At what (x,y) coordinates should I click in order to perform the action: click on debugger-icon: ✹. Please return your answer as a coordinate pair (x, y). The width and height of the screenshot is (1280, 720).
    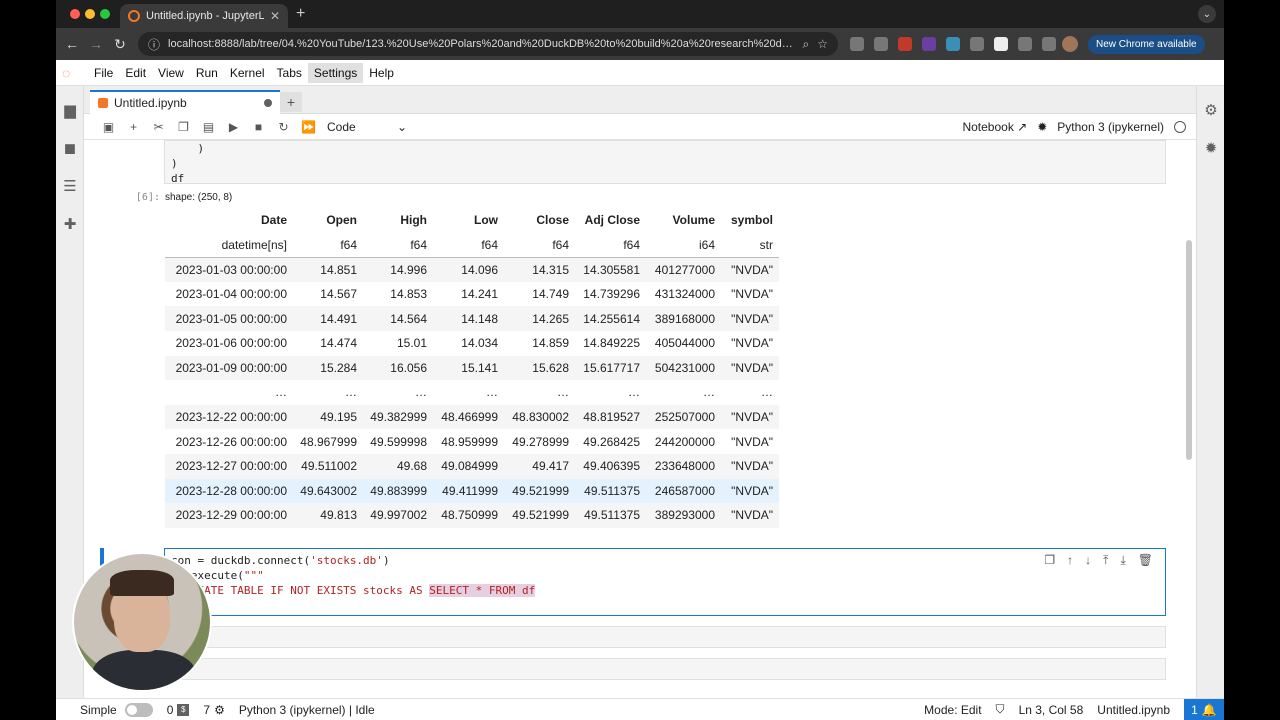
    Looking at the image, I should click on (1210, 148).